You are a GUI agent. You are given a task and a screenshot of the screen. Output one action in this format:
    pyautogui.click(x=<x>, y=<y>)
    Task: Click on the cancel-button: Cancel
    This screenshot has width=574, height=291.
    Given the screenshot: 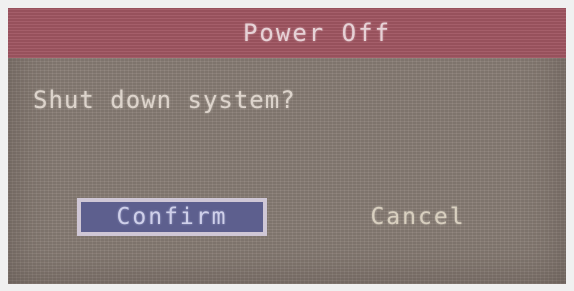 What is the action you would take?
    pyautogui.click(x=418, y=217)
    